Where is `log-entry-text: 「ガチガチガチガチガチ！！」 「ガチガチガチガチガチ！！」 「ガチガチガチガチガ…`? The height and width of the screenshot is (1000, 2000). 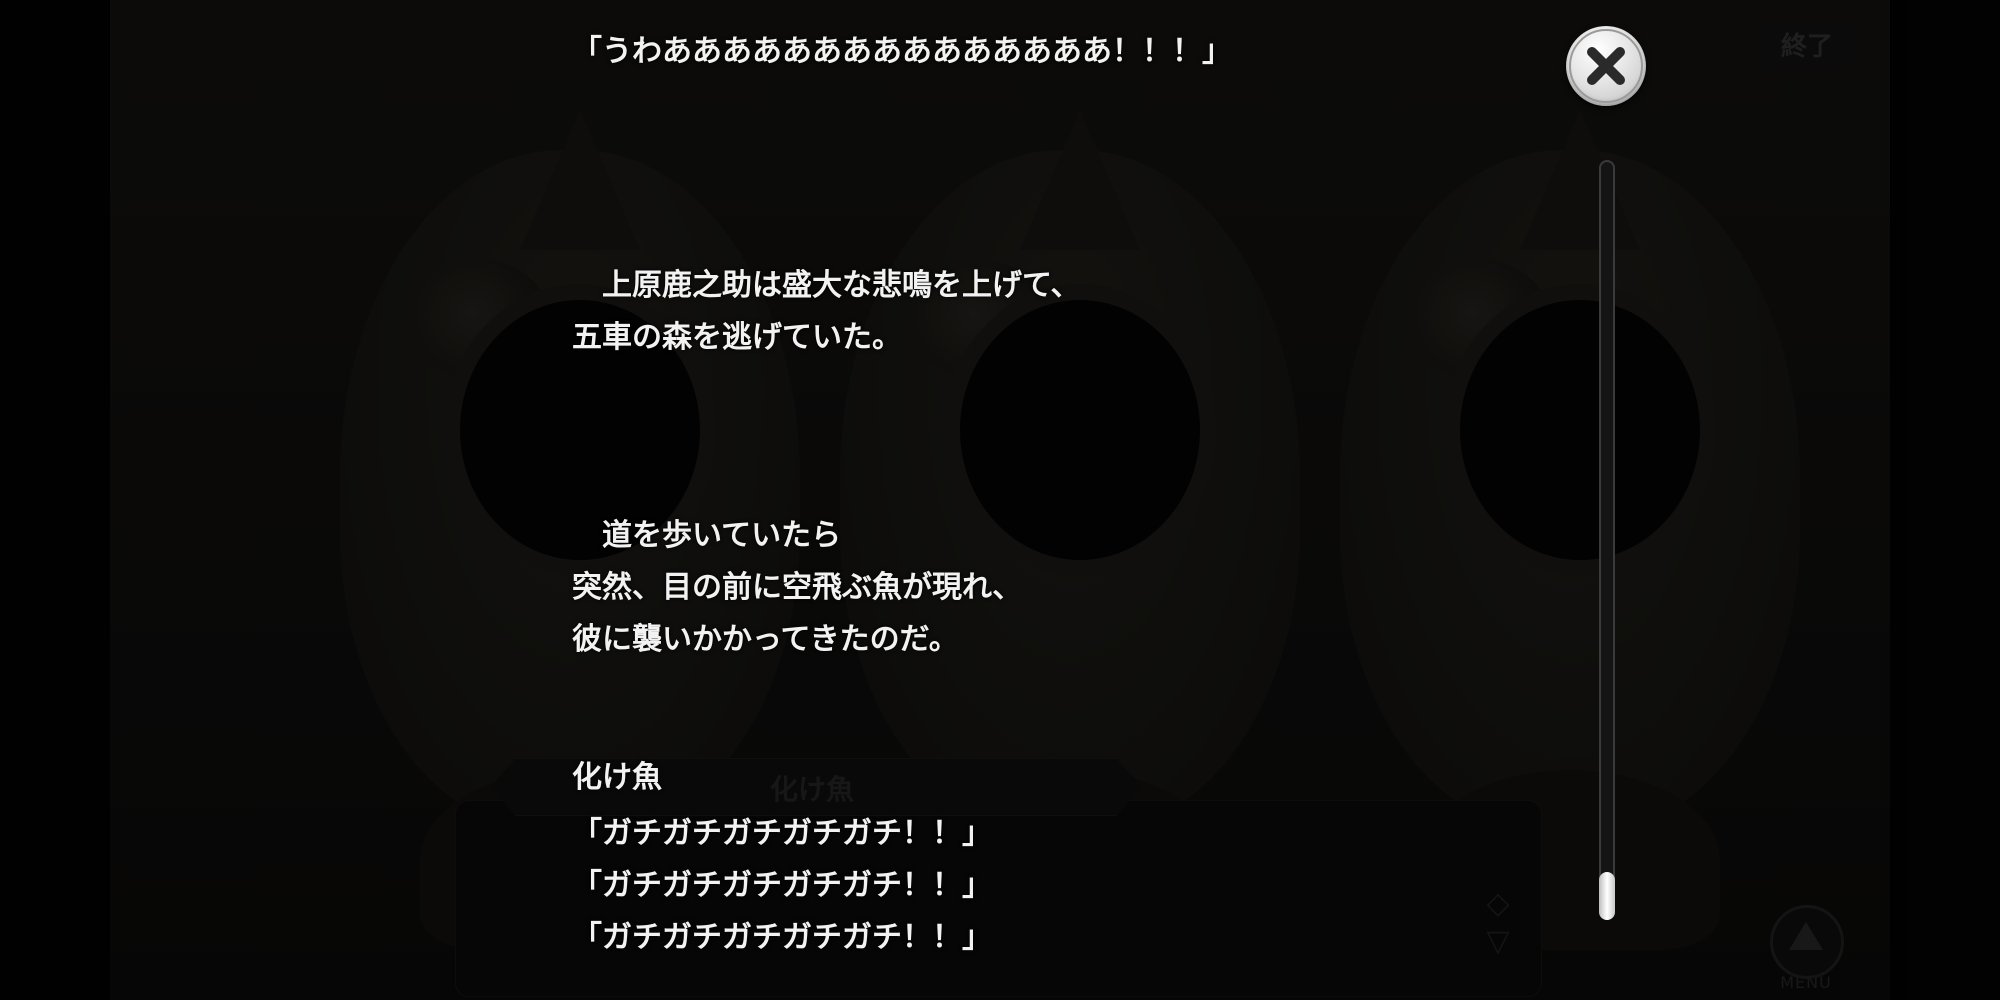 log-entry-text: 「ガチガチガチガチガチ！！」 「ガチガチガチガチガチ！！」 「ガチガチガチガチガ… is located at coordinates (782, 885).